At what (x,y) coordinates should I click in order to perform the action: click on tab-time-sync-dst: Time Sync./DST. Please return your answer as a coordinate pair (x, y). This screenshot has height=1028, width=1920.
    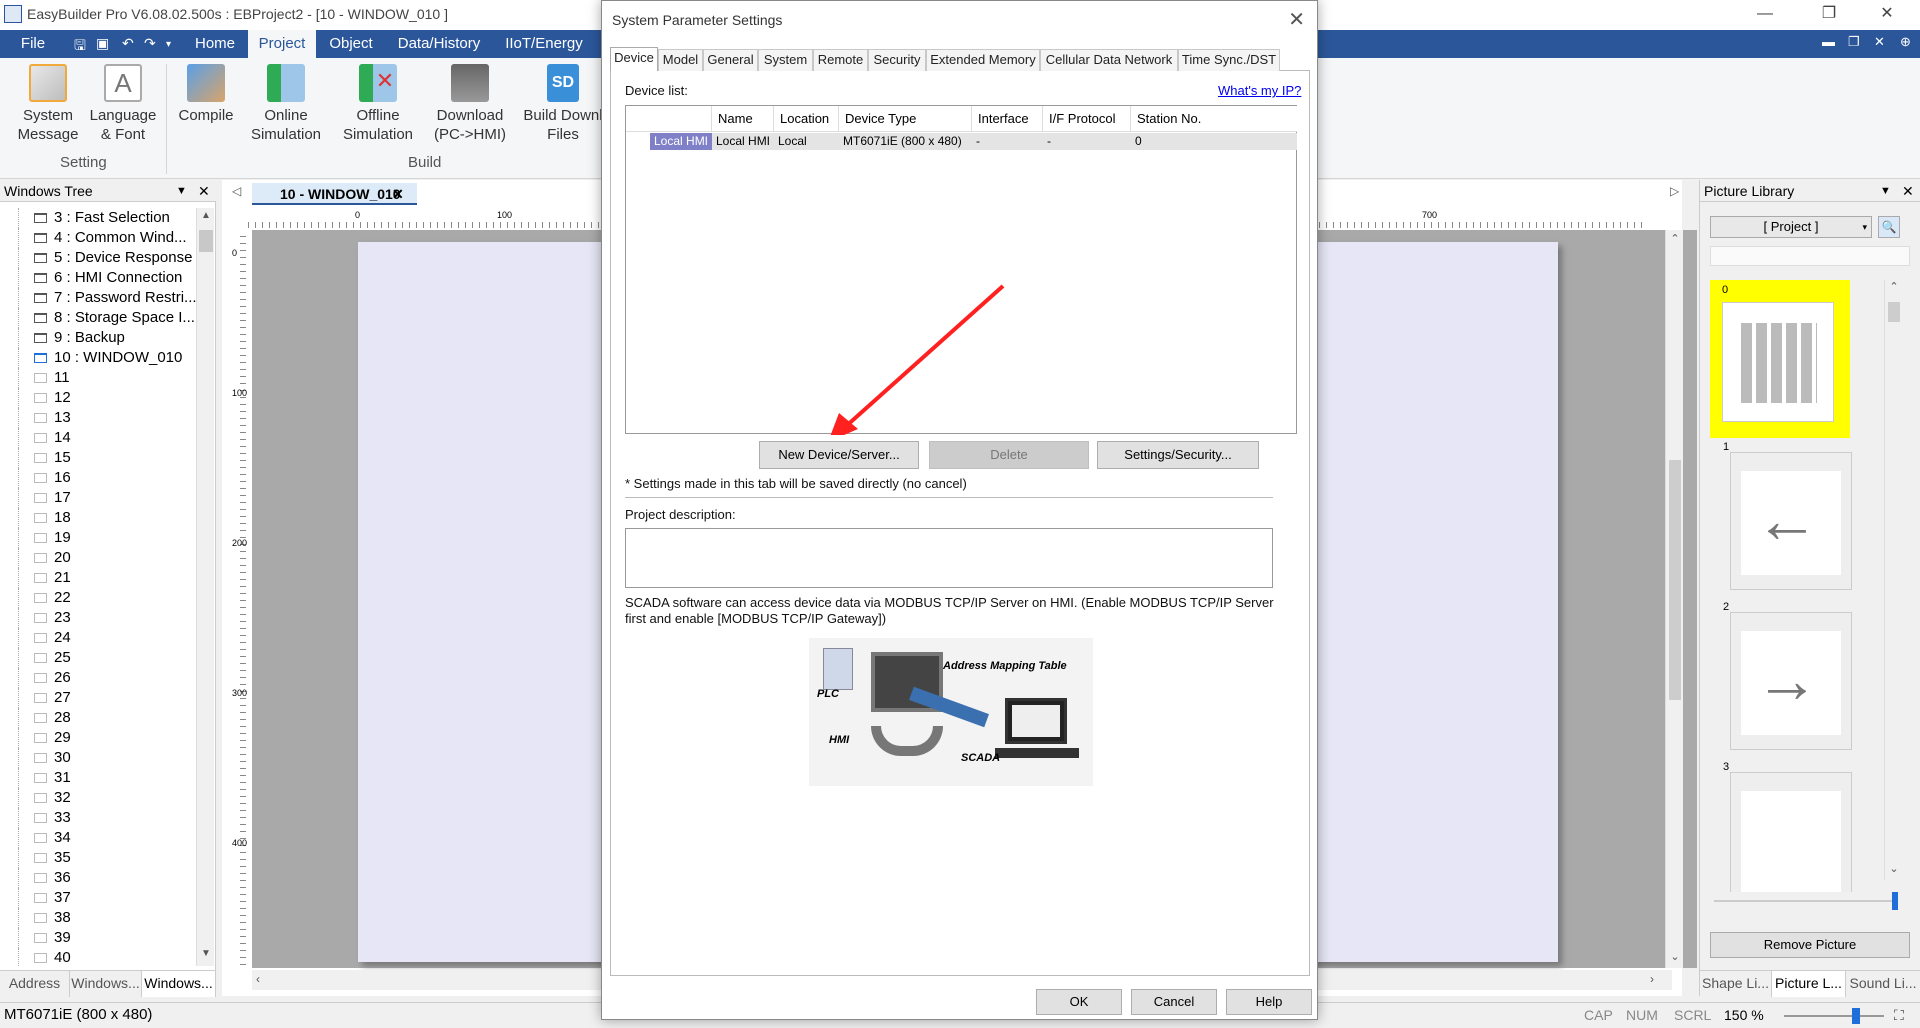
    Looking at the image, I should click on (1229, 60).